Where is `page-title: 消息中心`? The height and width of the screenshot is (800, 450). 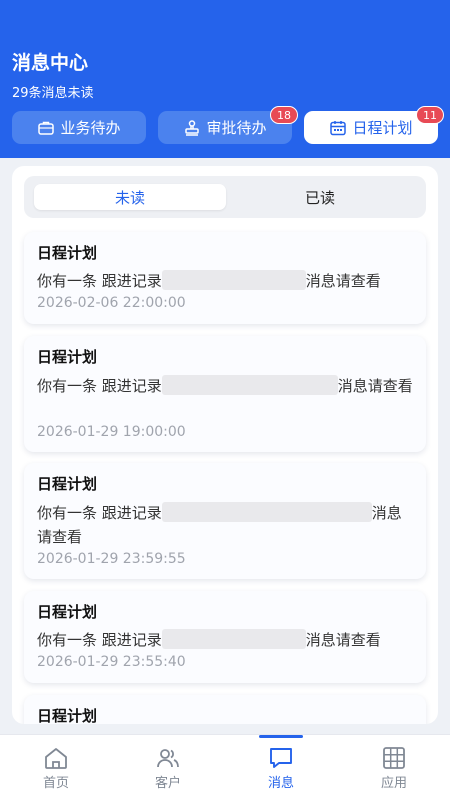 page-title: 消息中心 is located at coordinates (50, 63).